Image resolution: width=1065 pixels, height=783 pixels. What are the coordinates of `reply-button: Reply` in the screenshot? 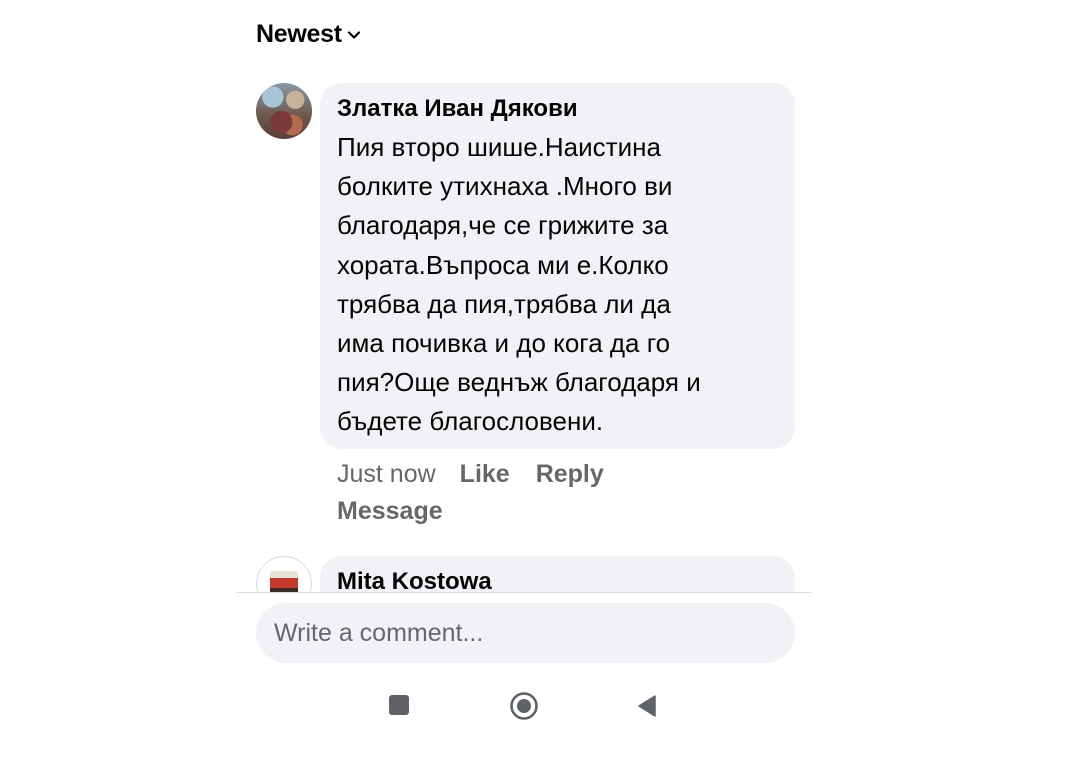 It's located at (570, 474).